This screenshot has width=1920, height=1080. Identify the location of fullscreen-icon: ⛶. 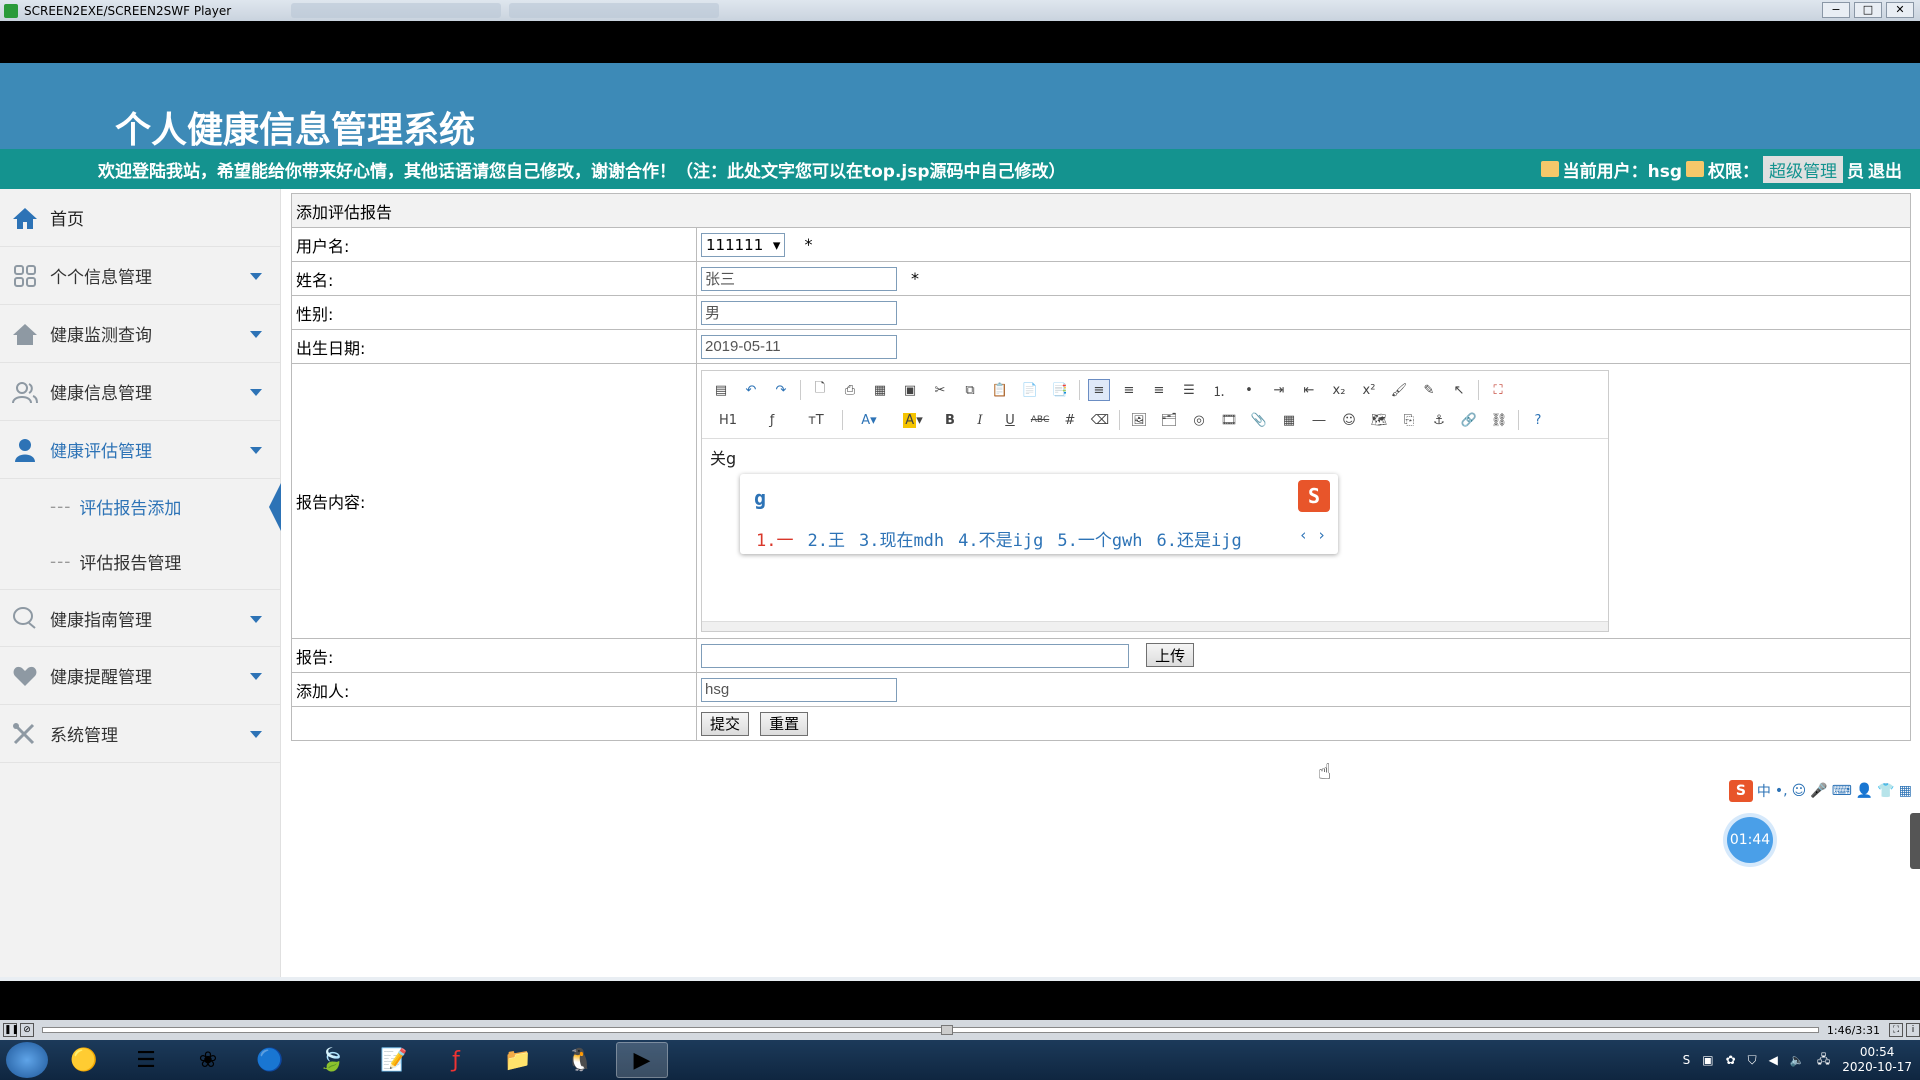
(1896, 1030).